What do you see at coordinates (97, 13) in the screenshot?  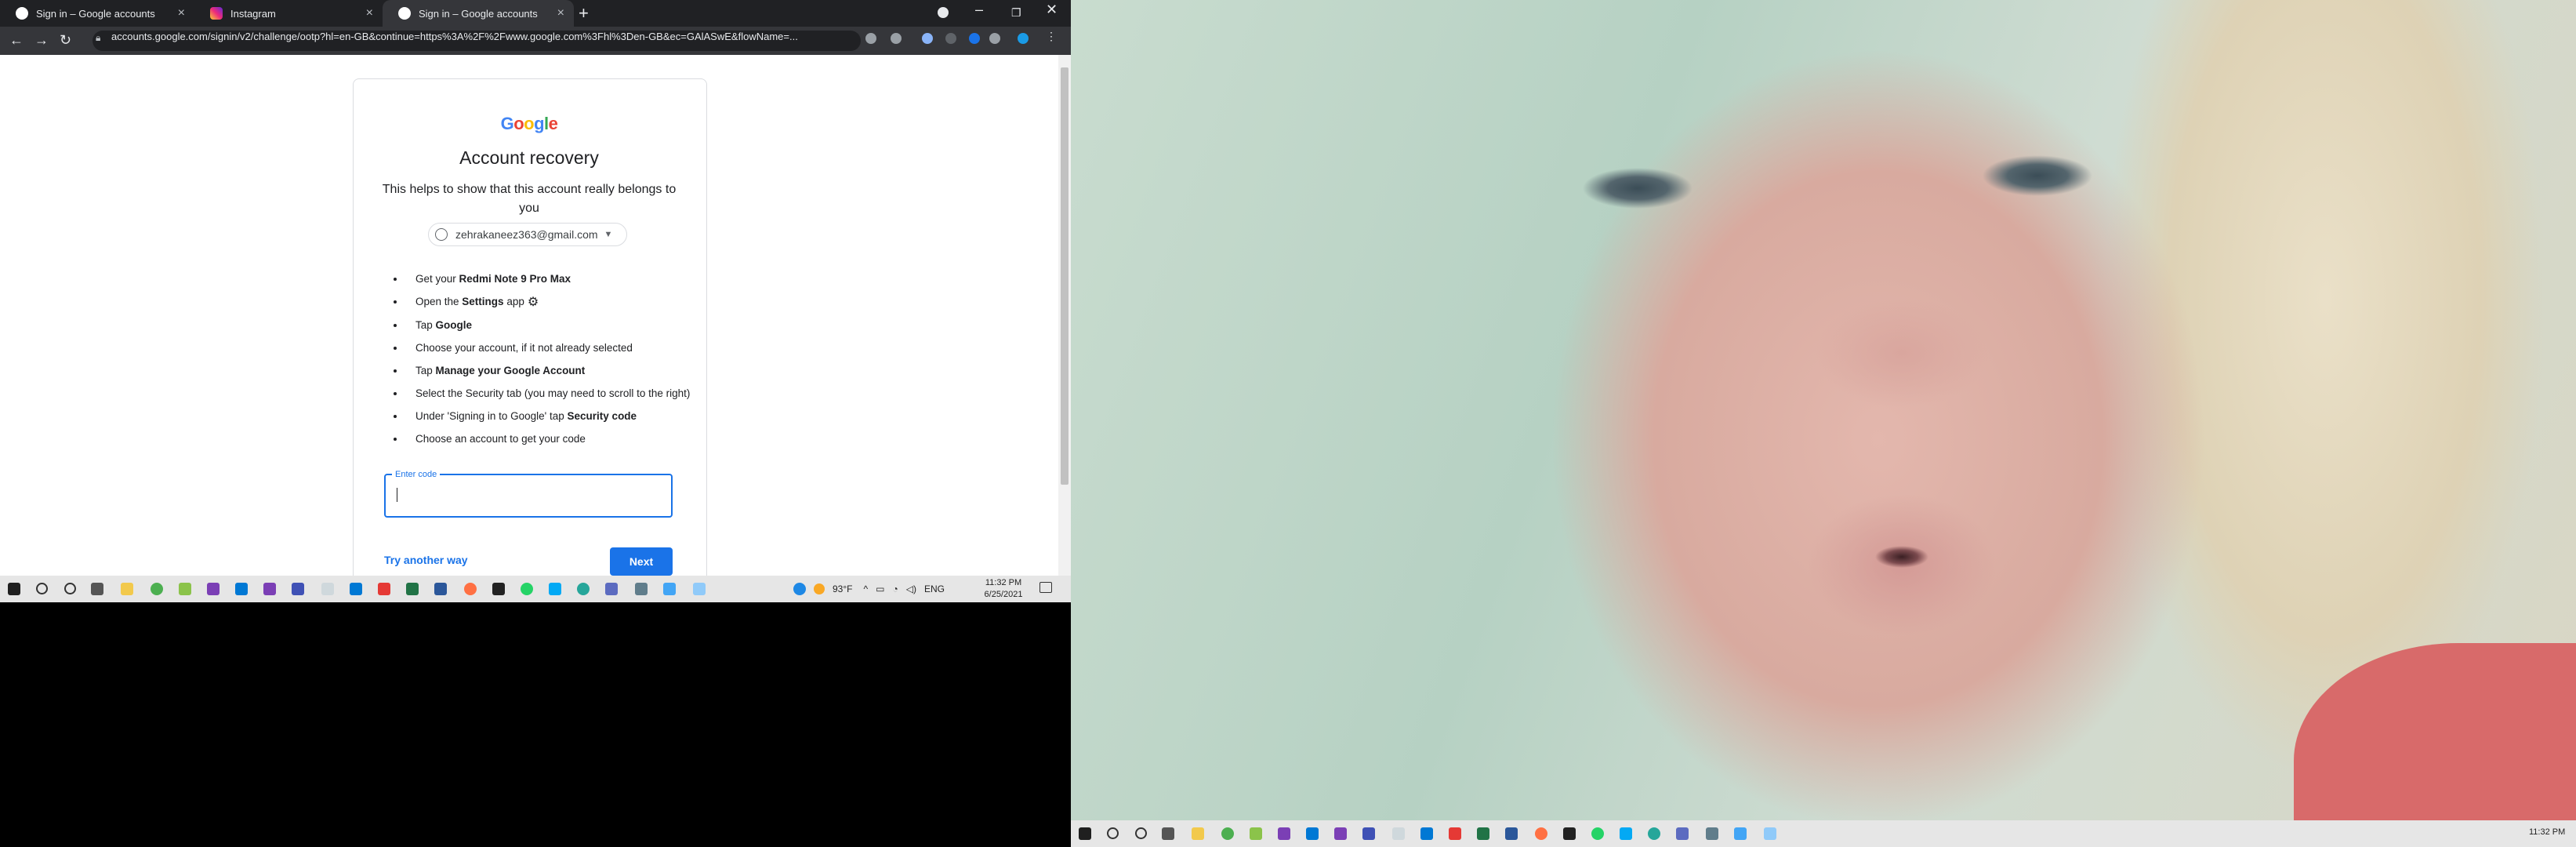 I see `browser-tab-1: Sign in – Google accounts ×` at bounding box center [97, 13].